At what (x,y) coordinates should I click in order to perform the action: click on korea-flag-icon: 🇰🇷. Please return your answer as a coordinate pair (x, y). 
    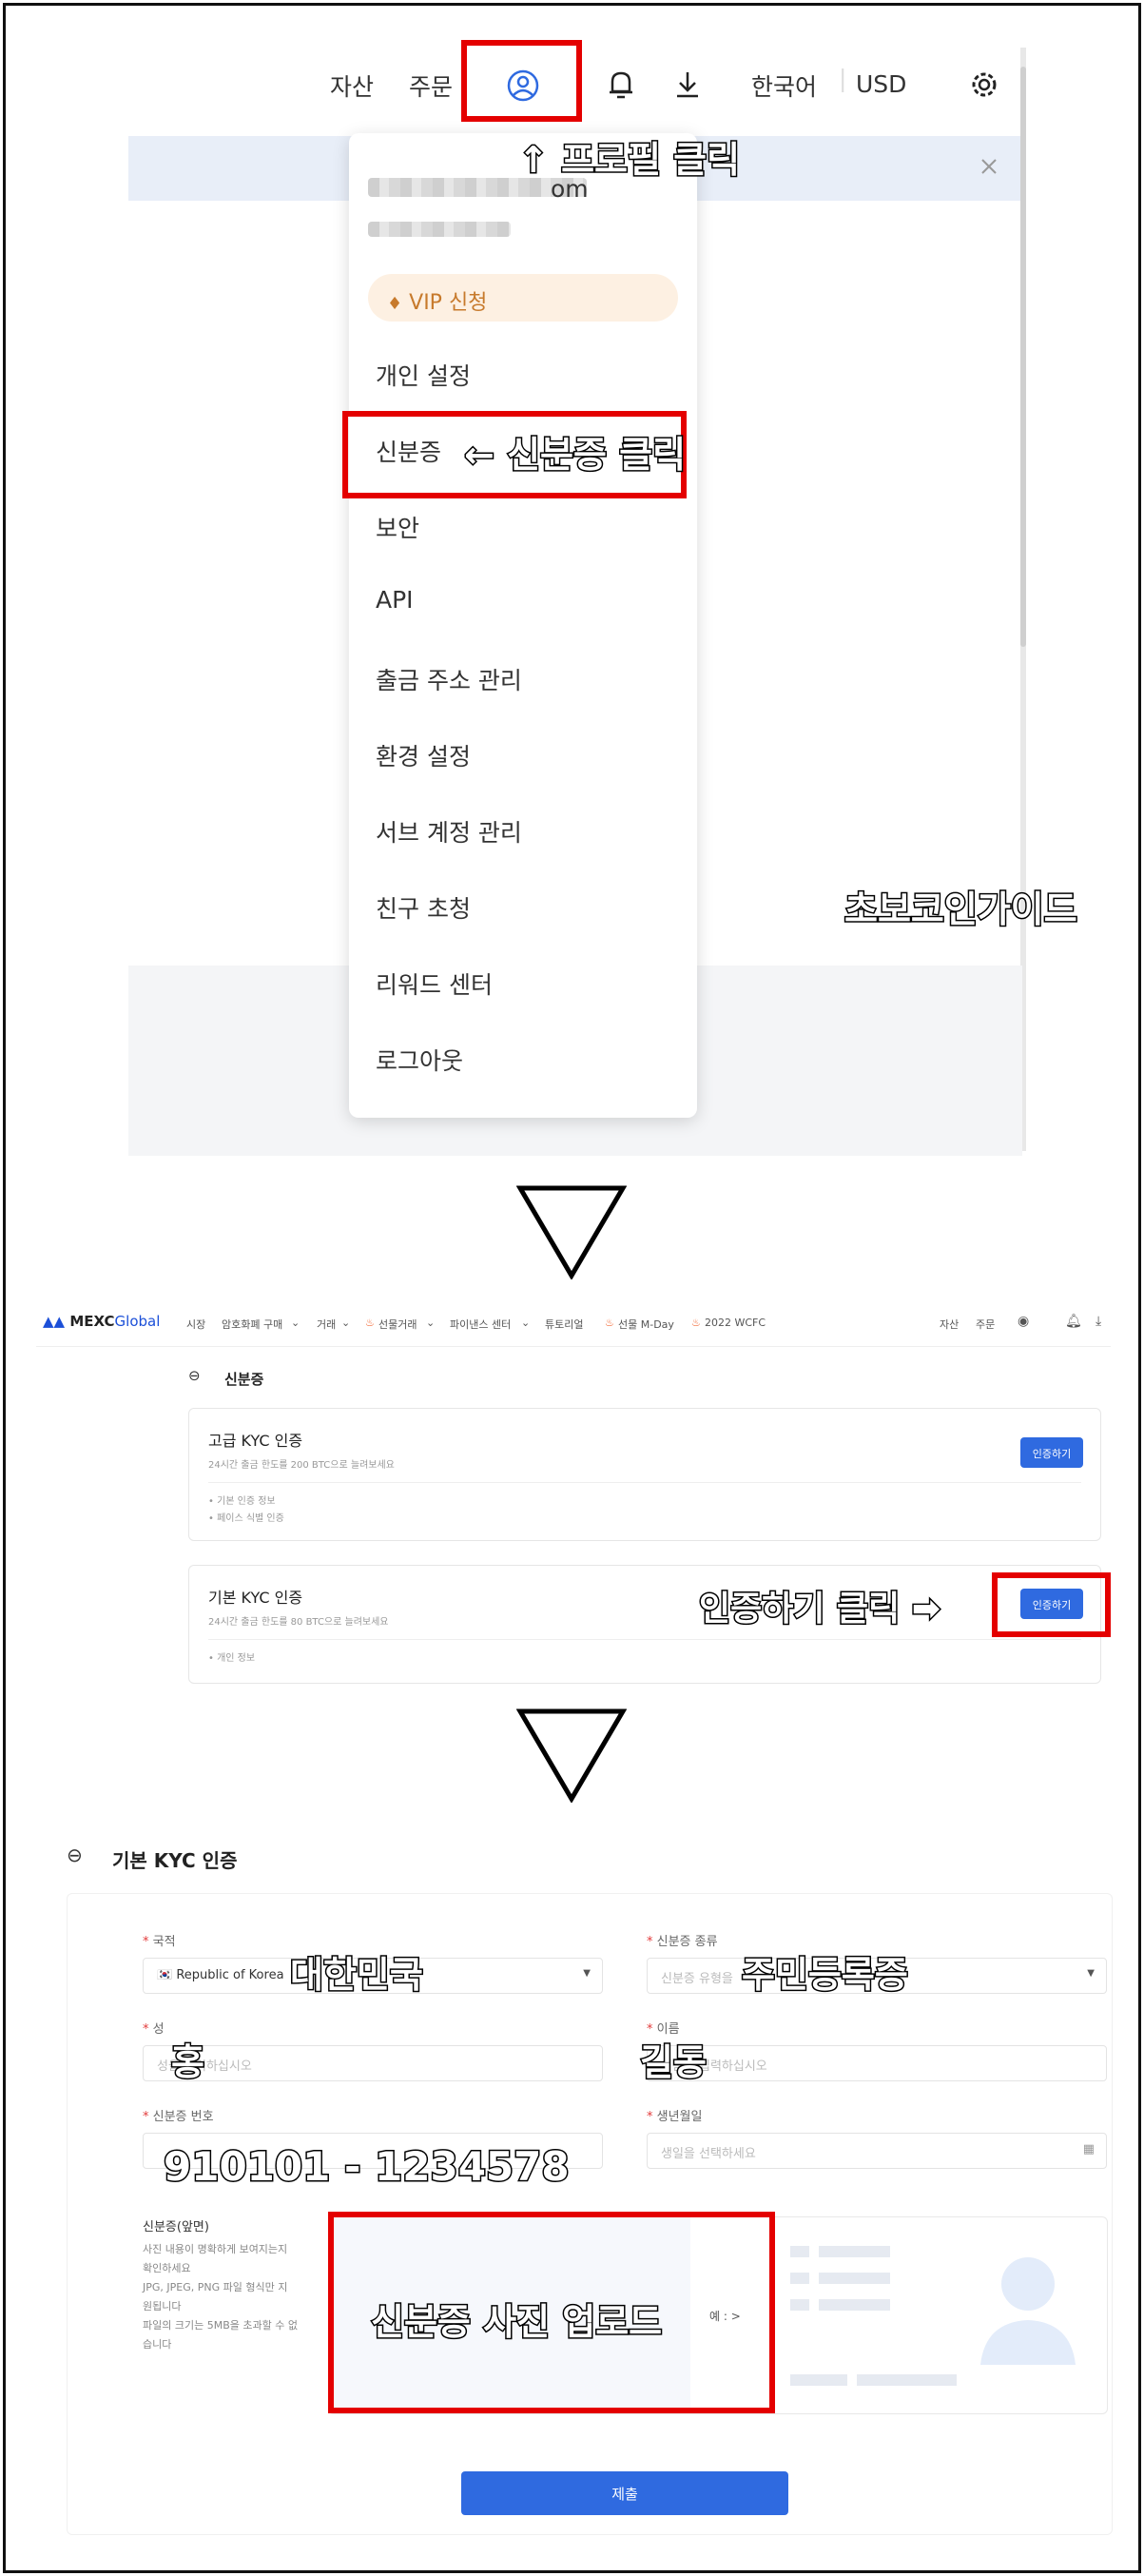
    Looking at the image, I should click on (165, 1975).